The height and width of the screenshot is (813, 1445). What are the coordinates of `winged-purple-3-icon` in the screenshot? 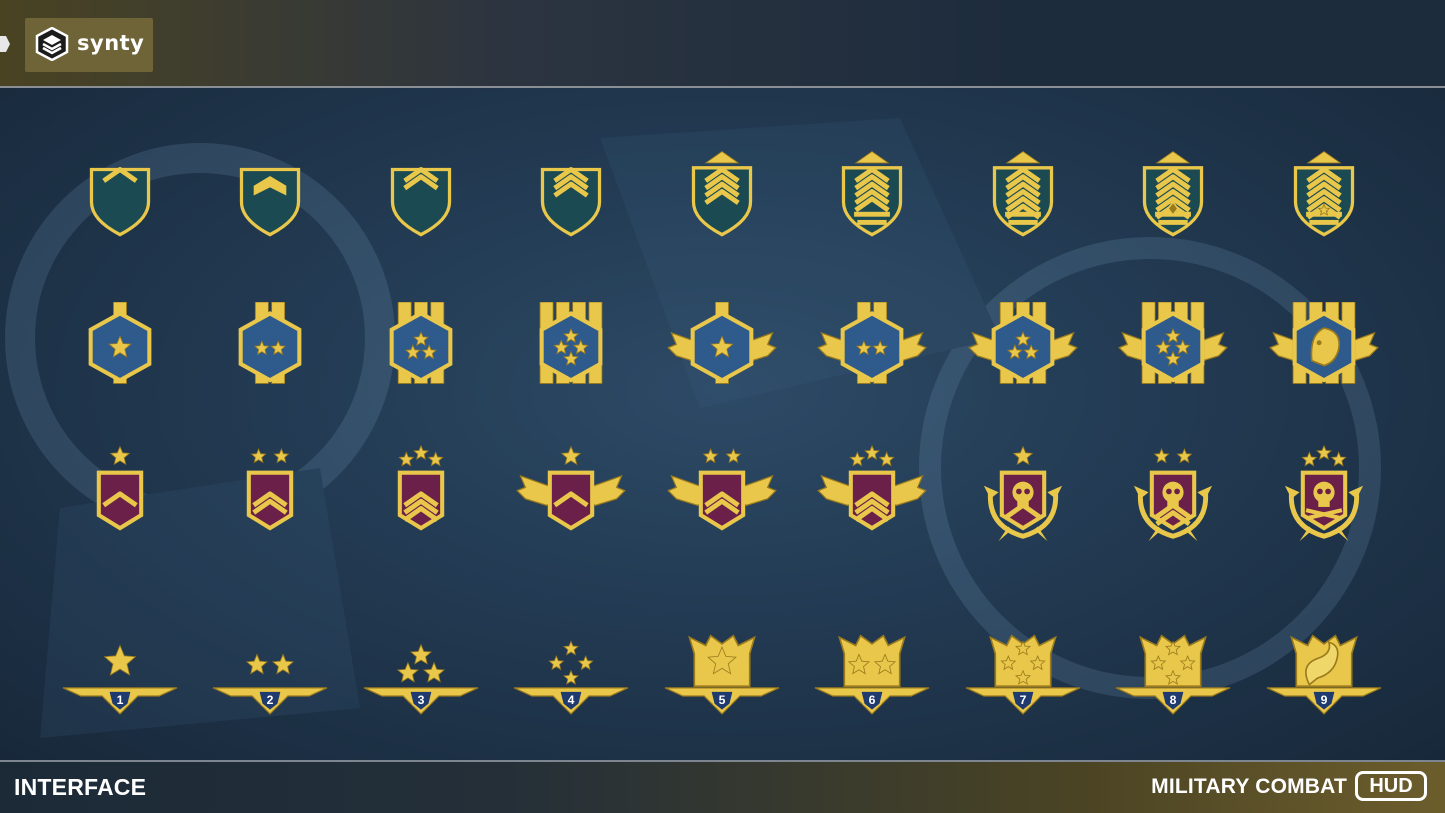 It's located at (872, 500).